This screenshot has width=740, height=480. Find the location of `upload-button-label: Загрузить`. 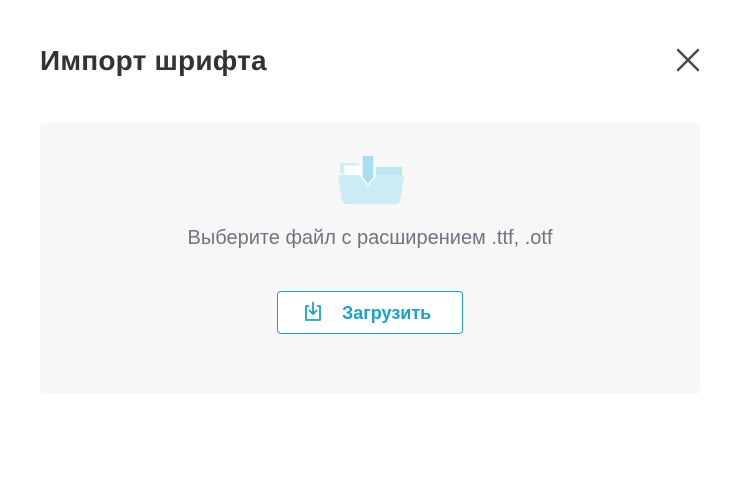

upload-button-label: Загрузить is located at coordinates (387, 313).